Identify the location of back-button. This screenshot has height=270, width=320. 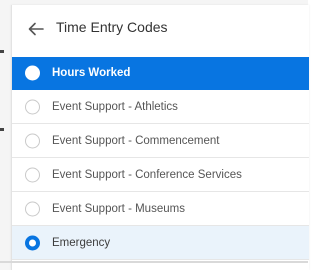
(36, 29).